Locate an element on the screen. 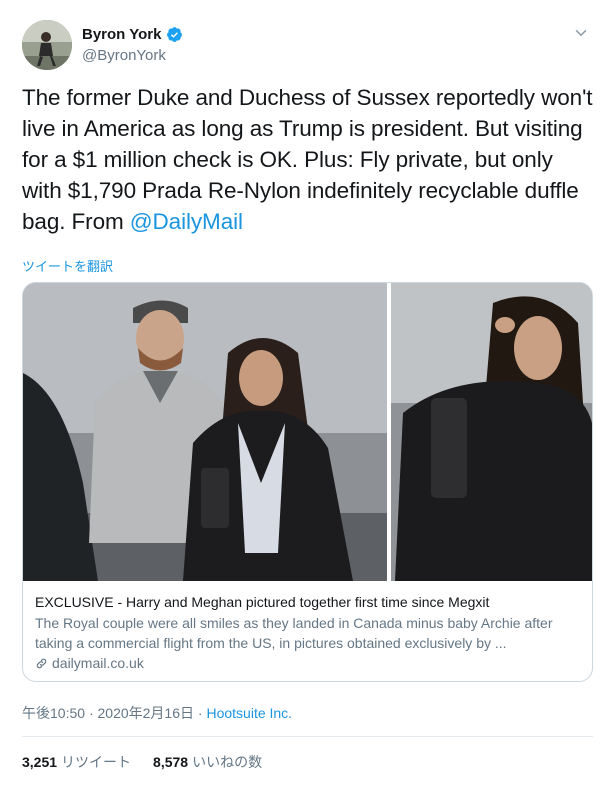 The image size is (615, 787). avatar-image is located at coordinates (47, 45).